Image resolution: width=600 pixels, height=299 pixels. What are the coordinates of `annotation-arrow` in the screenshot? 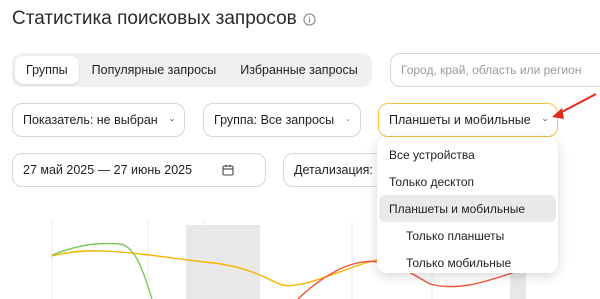 It's located at (574, 106).